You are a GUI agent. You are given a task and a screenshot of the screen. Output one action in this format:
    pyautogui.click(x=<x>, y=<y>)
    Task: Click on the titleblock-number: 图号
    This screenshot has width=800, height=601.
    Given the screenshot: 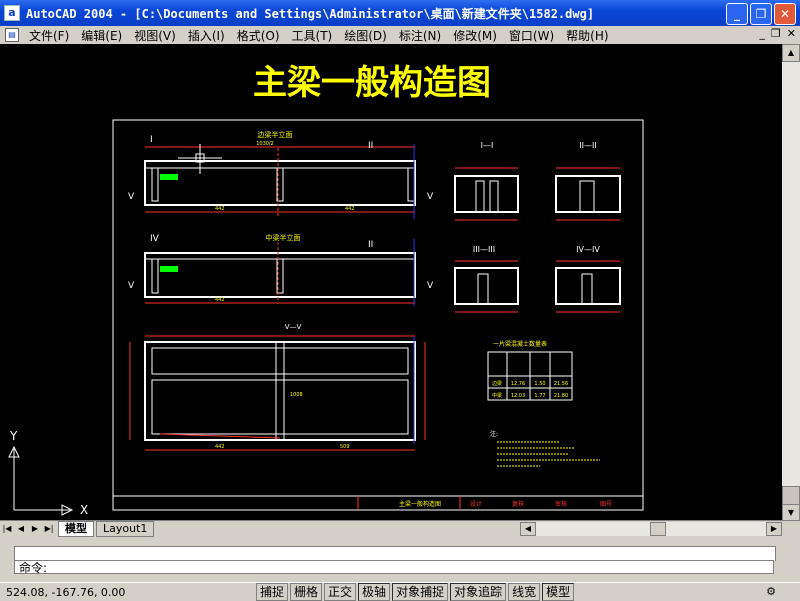 What is the action you would take?
    pyautogui.click(x=606, y=504)
    